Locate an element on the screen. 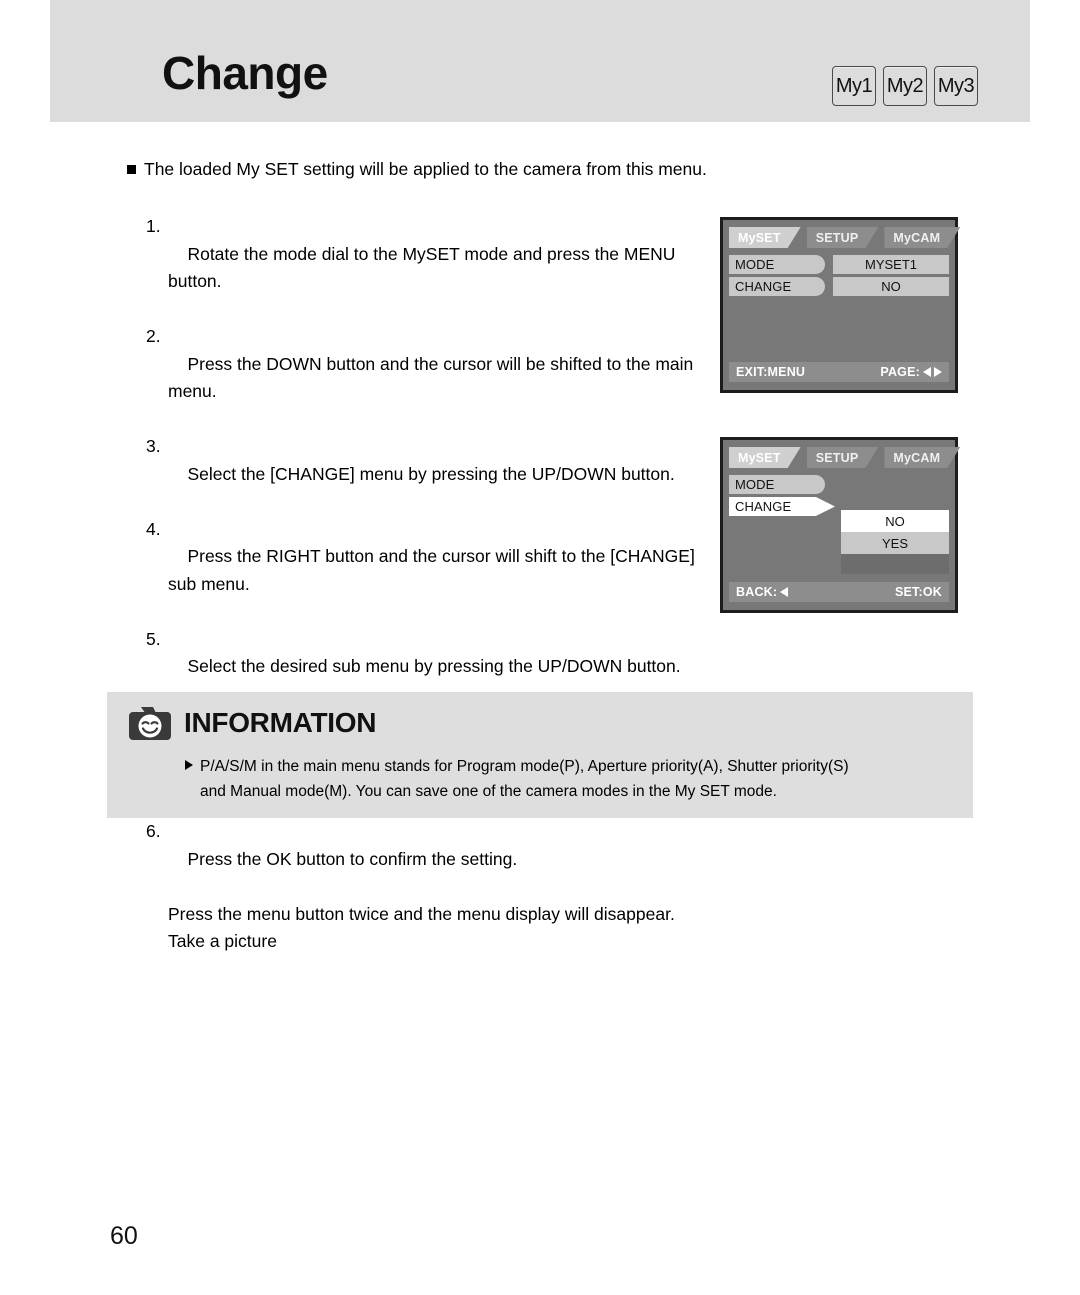  lcd1-menu-rows: MODE MYSET1 CHANGE NO is located at coordinates (839, 277).